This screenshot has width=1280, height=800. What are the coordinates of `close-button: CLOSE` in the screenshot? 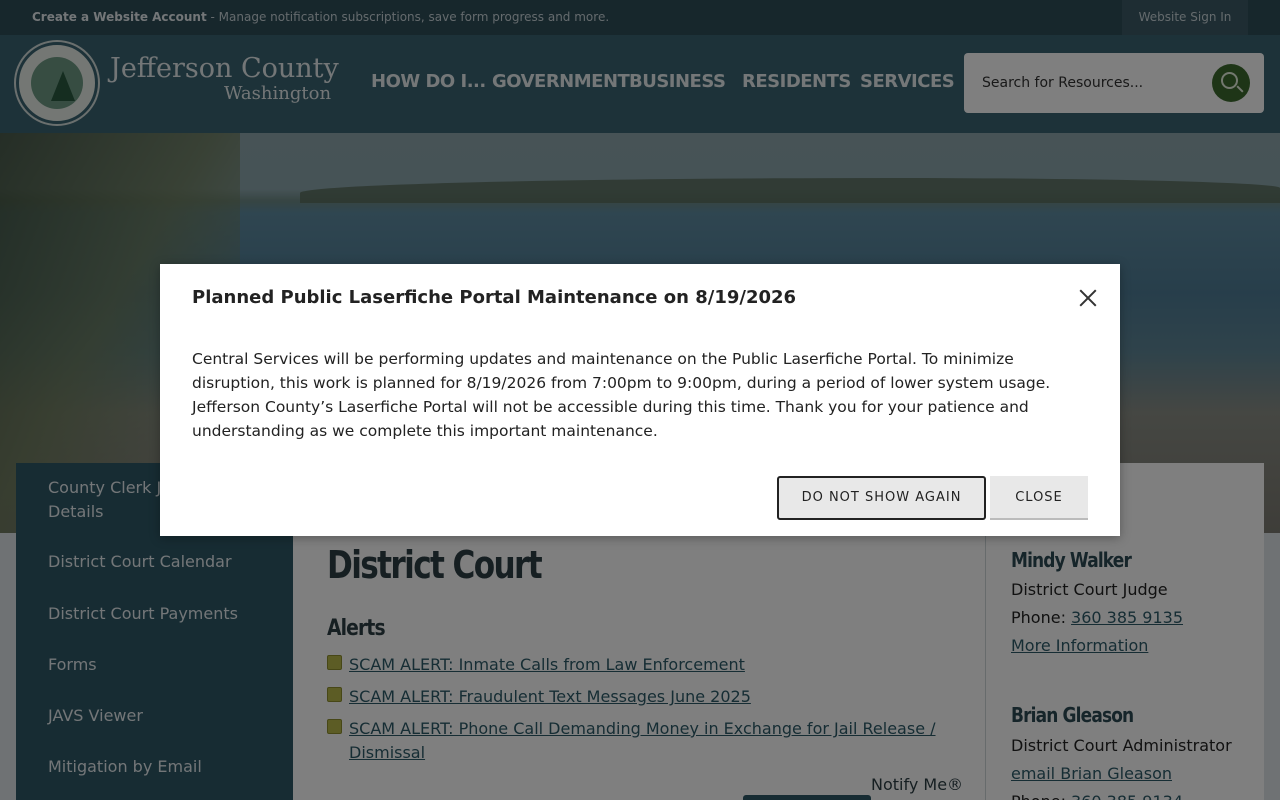 It's located at (1039, 498).